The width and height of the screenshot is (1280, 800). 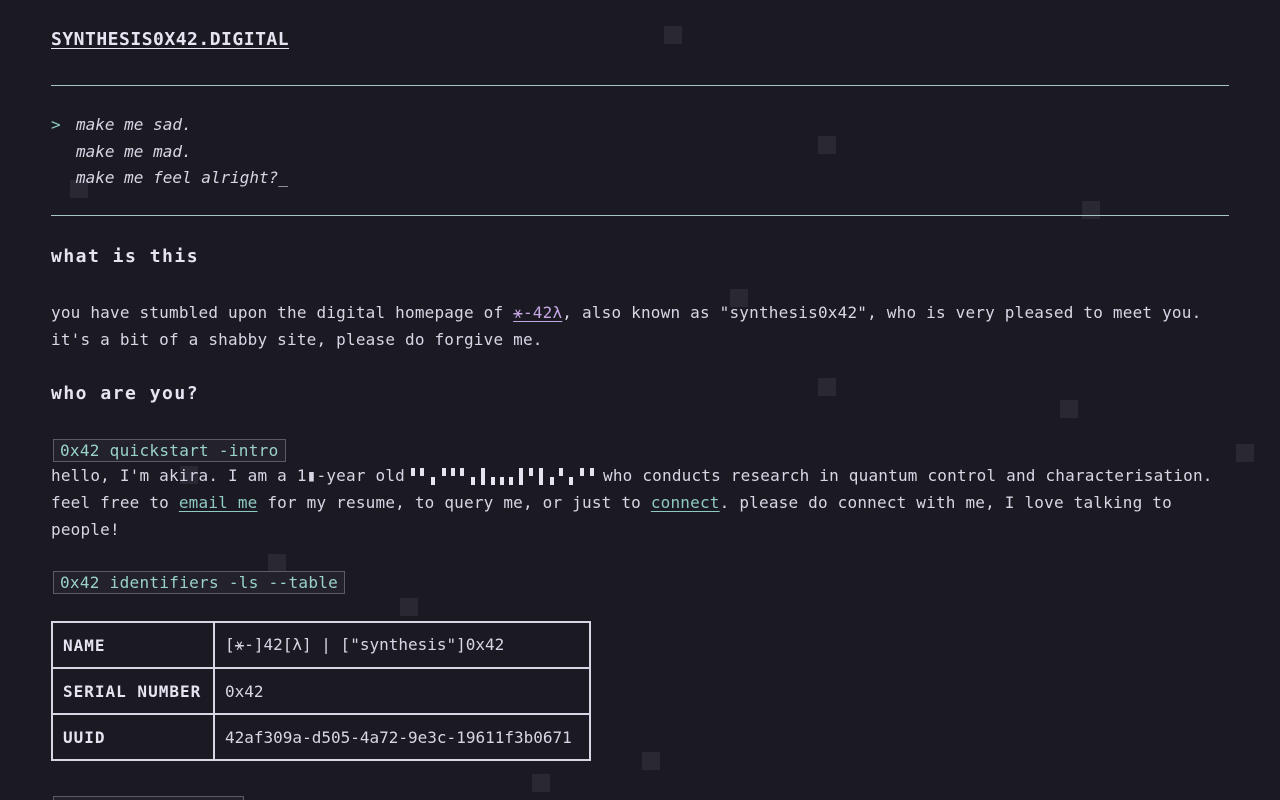 I want to click on divider-bottom, so click(x=640, y=215).